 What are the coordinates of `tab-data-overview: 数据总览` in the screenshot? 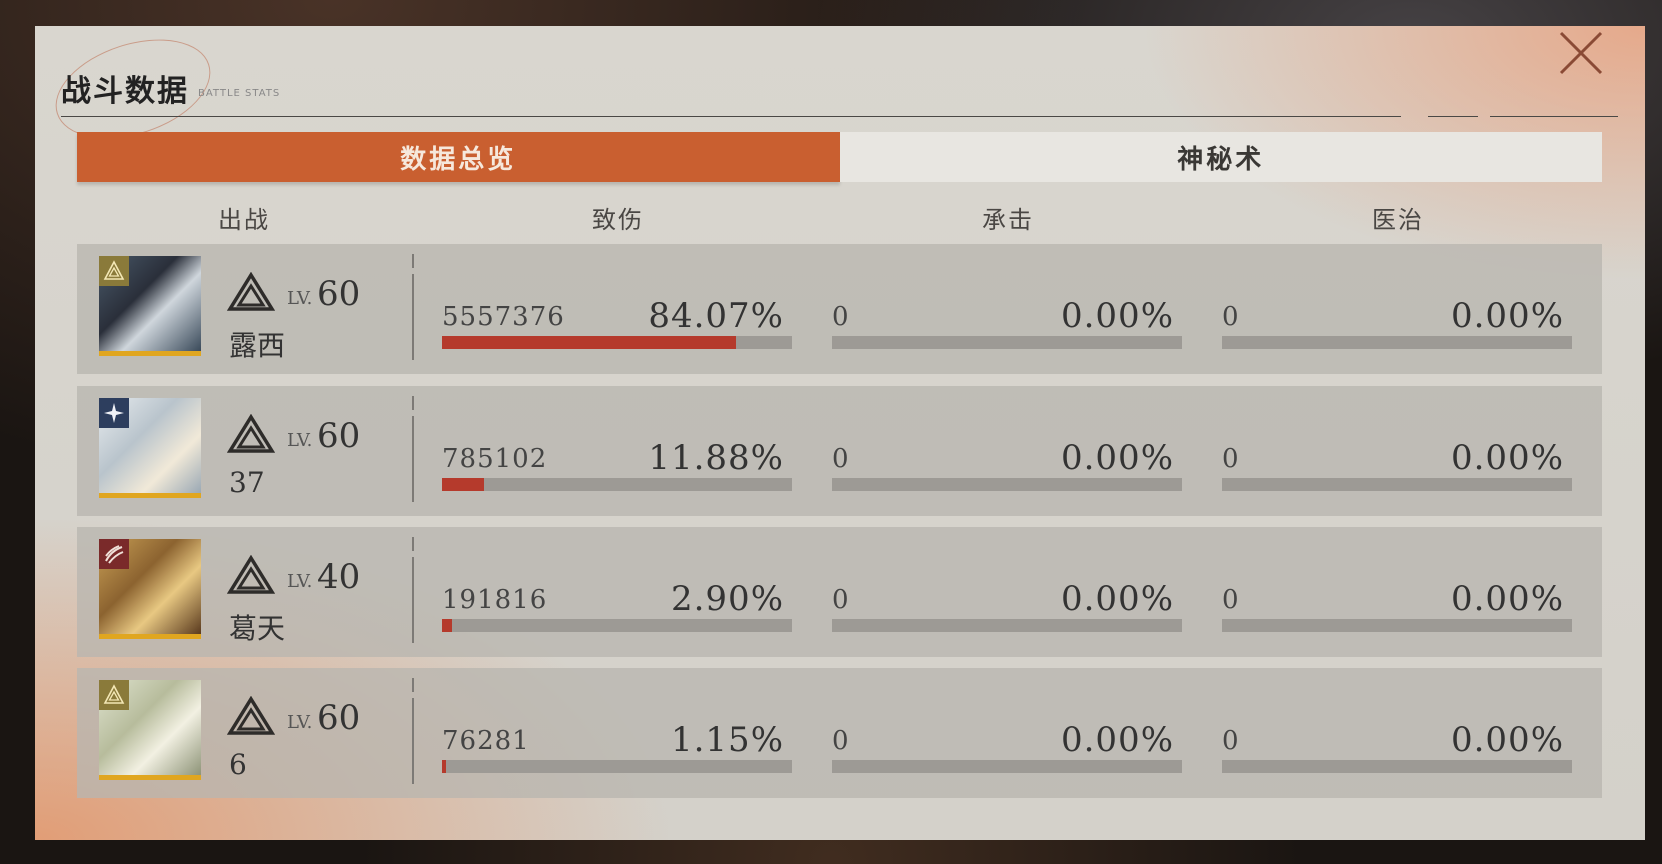 It's located at (458, 157).